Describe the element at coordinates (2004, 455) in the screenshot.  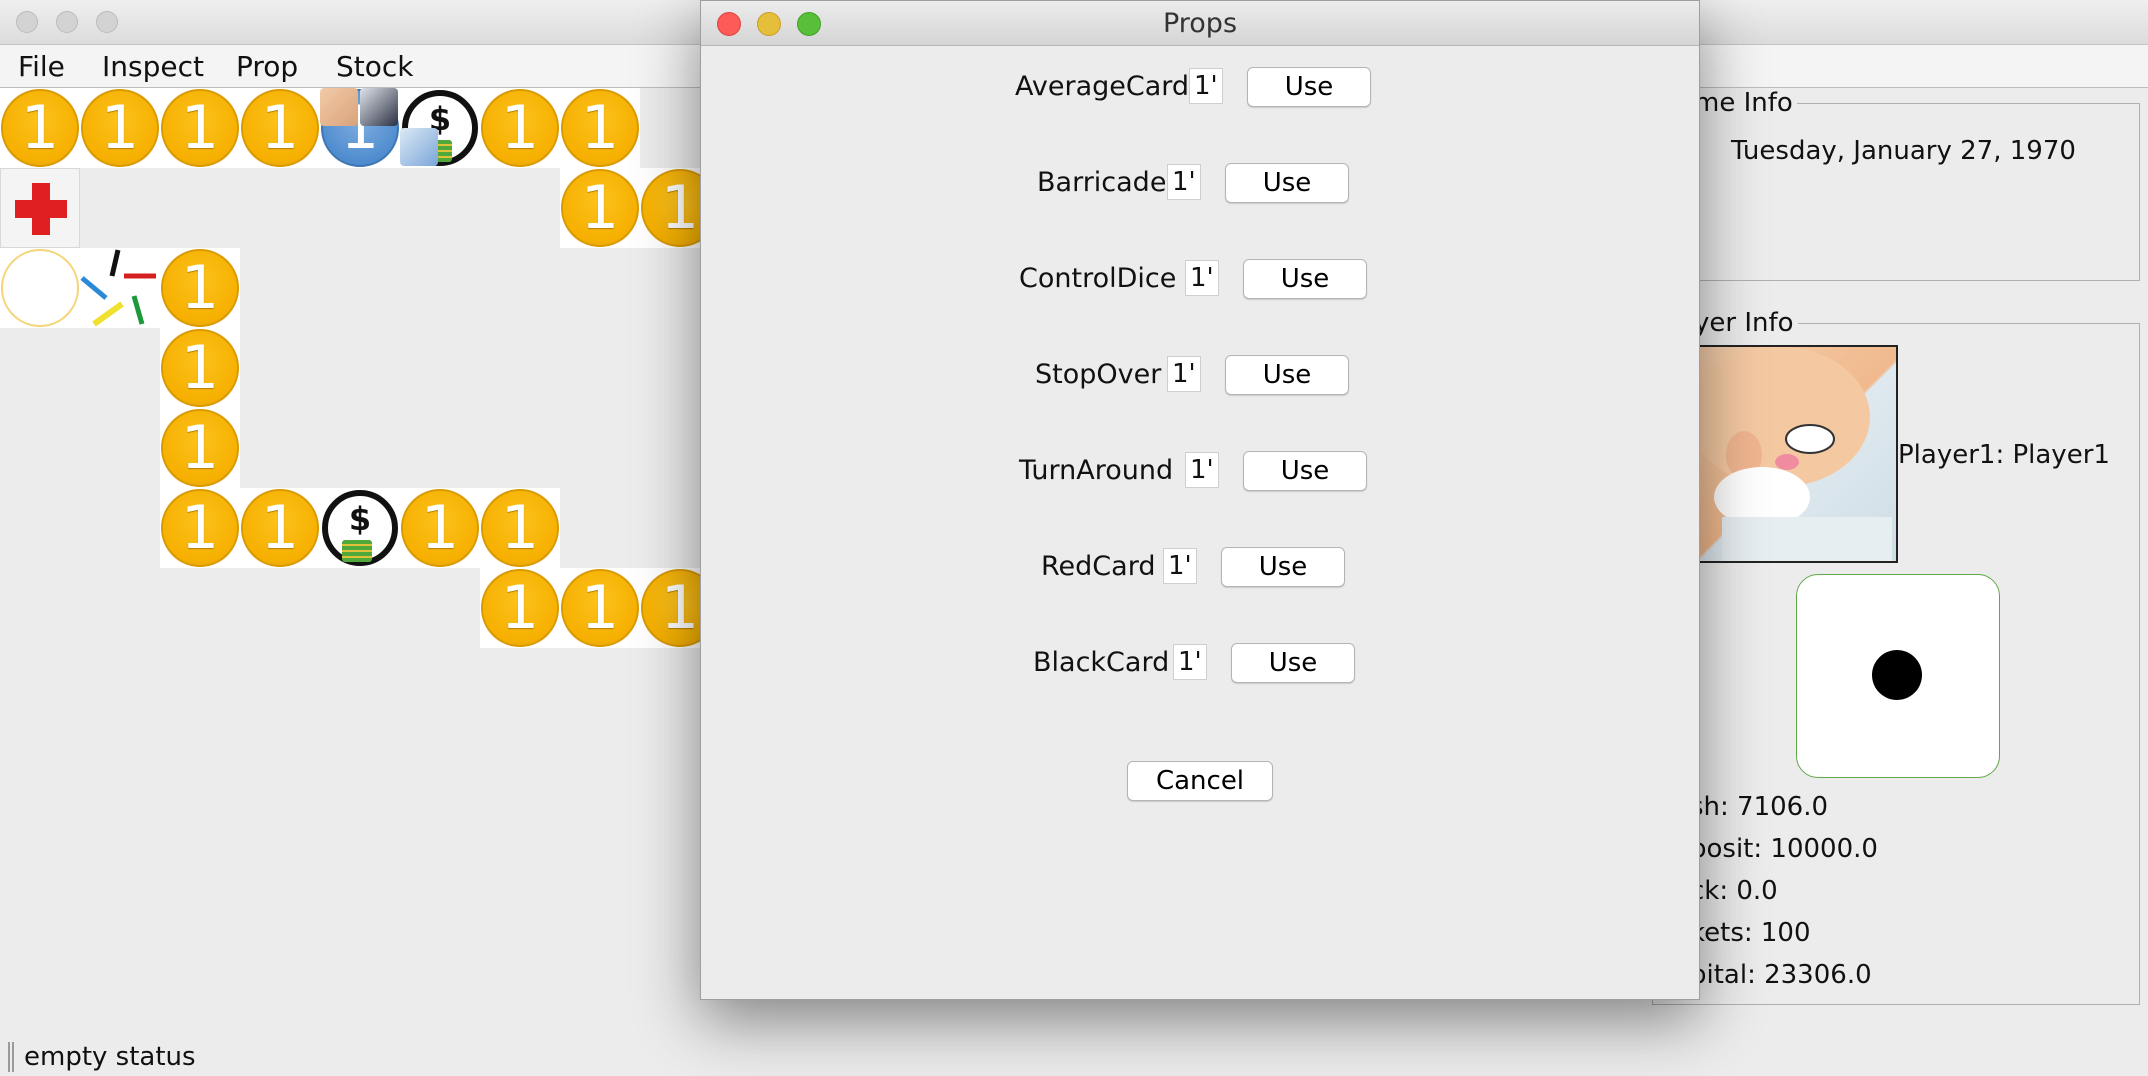
I see `player-name: Player1` at that location.